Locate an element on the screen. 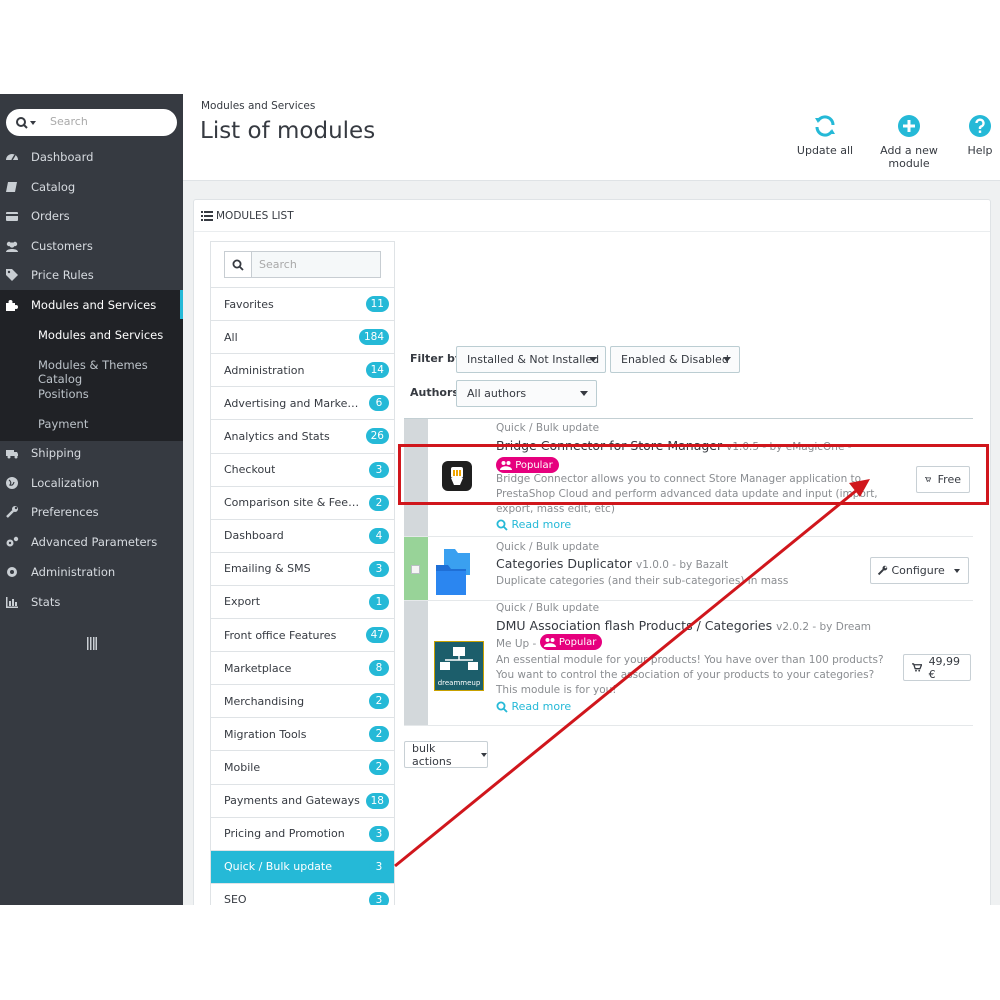 Image resolution: width=1000 pixels, height=1000 pixels. buy-button: 49,99 € is located at coordinates (937, 667).